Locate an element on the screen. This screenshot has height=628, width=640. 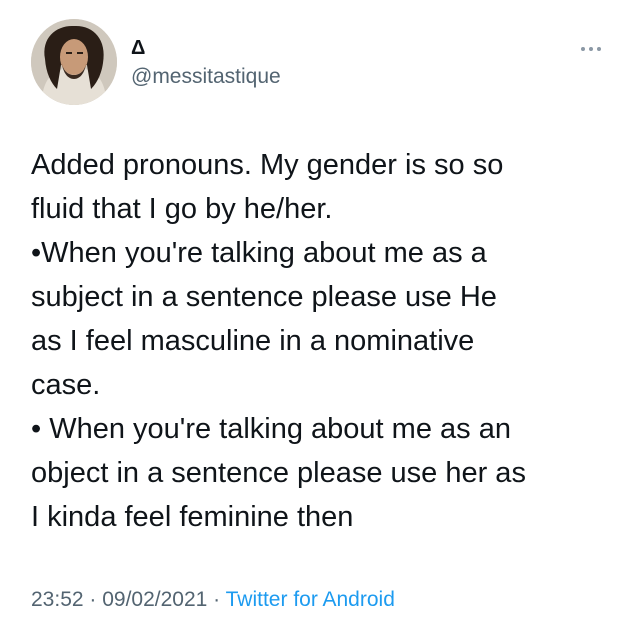
more-dots-icon is located at coordinates (591, 49).